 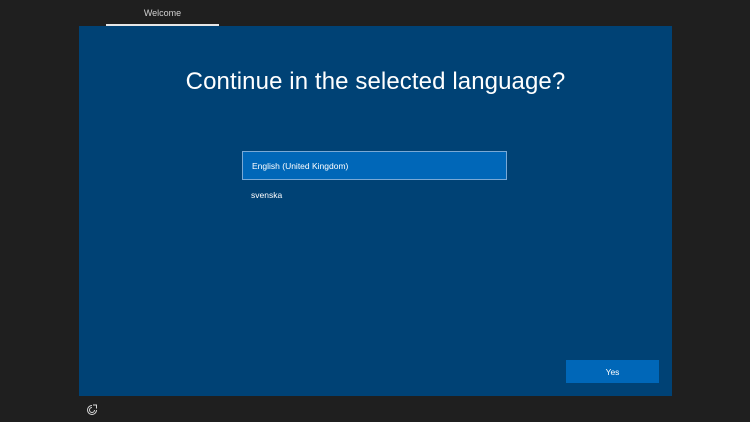 I want to click on yes-button: Yes, so click(x=612, y=371).